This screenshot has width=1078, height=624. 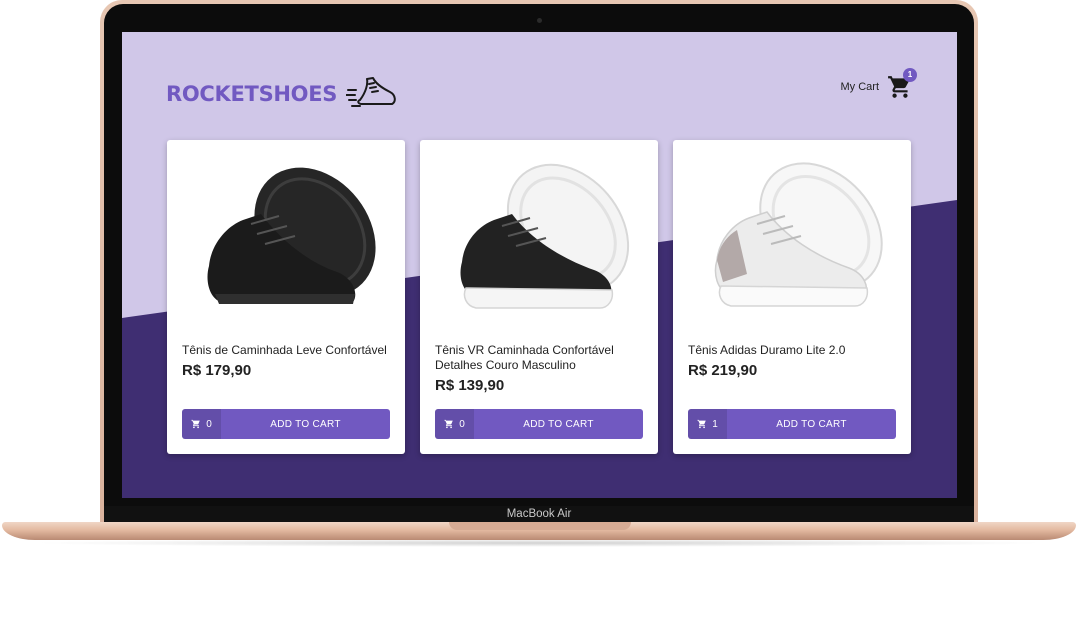 What do you see at coordinates (860, 87) in the screenshot?
I see `cart-label: My Cart` at bounding box center [860, 87].